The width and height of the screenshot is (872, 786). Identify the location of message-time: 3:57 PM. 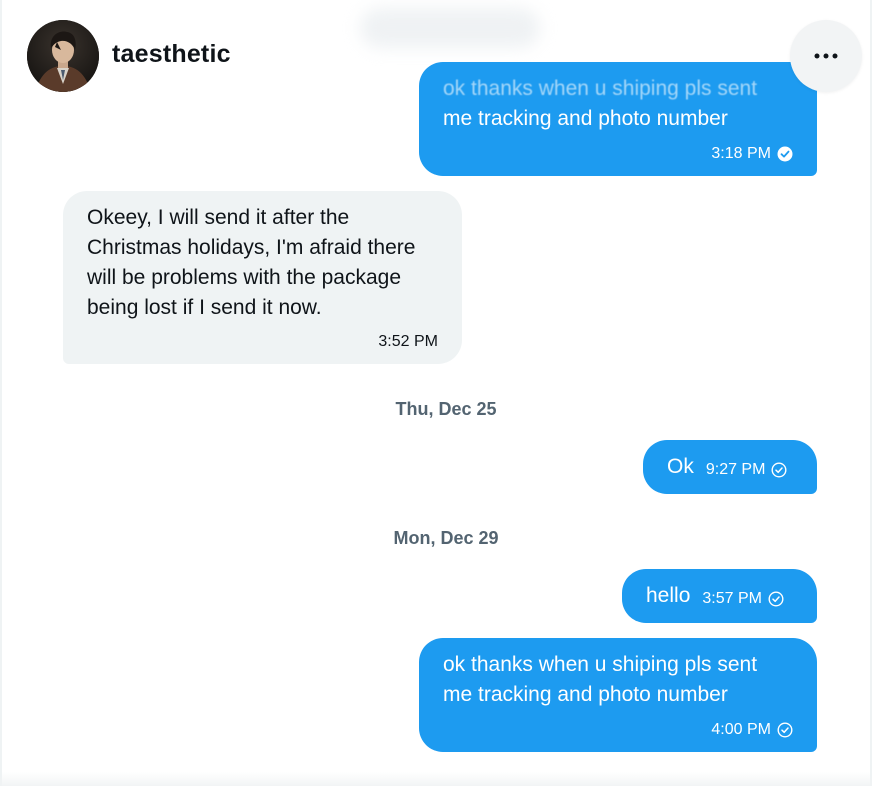
(732, 598).